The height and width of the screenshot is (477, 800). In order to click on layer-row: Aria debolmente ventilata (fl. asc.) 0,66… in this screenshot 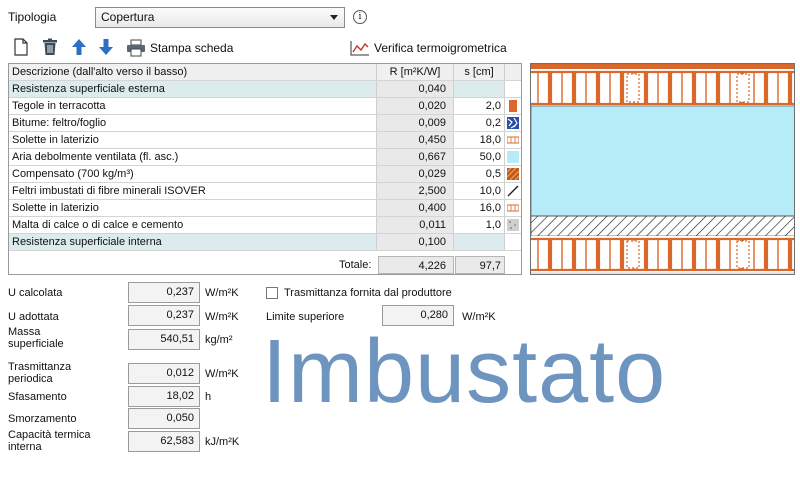, I will do `click(265, 157)`.